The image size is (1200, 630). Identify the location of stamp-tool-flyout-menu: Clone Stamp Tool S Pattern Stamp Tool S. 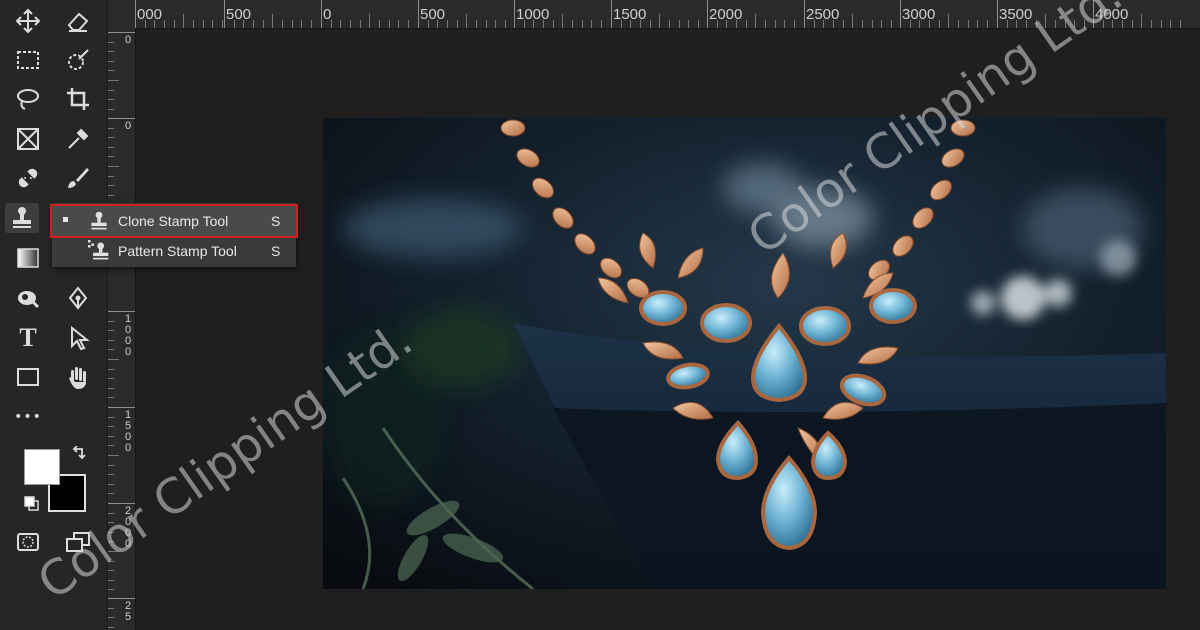
(174, 235).